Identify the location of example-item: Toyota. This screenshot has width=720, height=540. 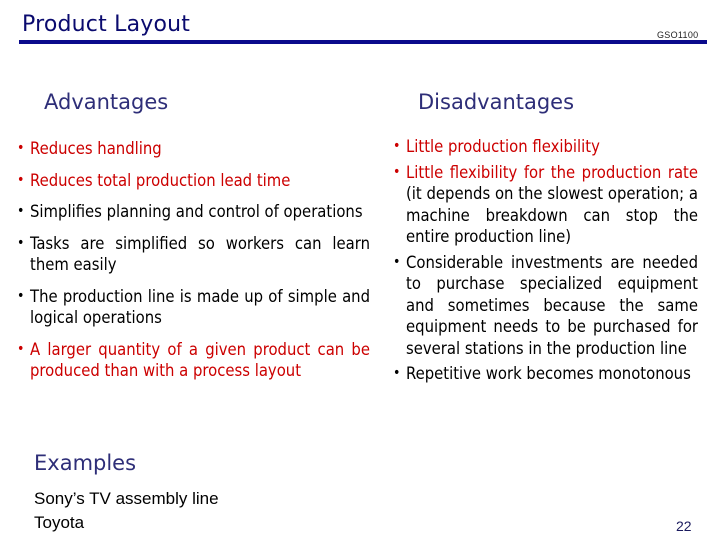
(59, 522).